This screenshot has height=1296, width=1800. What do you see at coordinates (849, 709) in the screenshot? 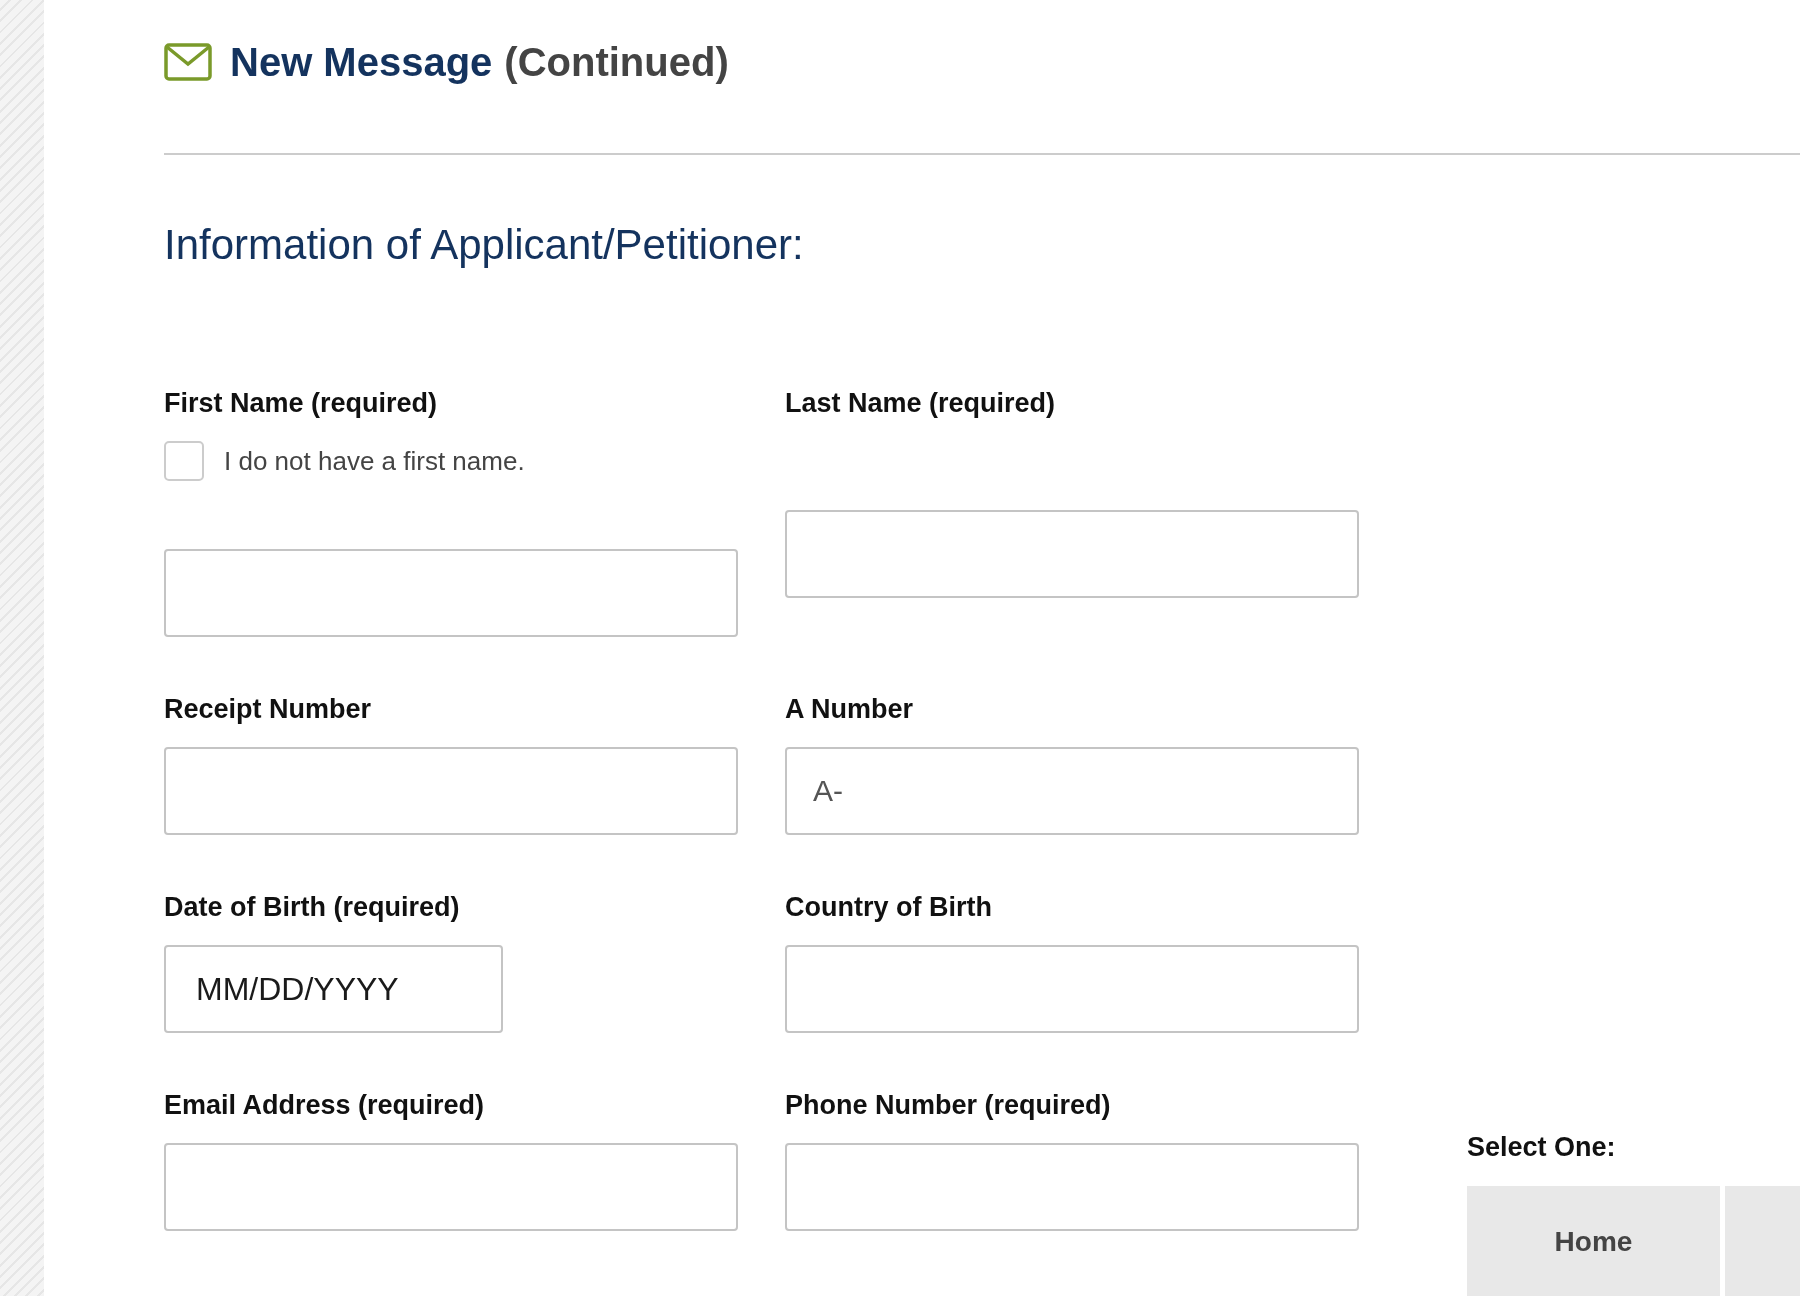
I see `field-label: A Number` at bounding box center [849, 709].